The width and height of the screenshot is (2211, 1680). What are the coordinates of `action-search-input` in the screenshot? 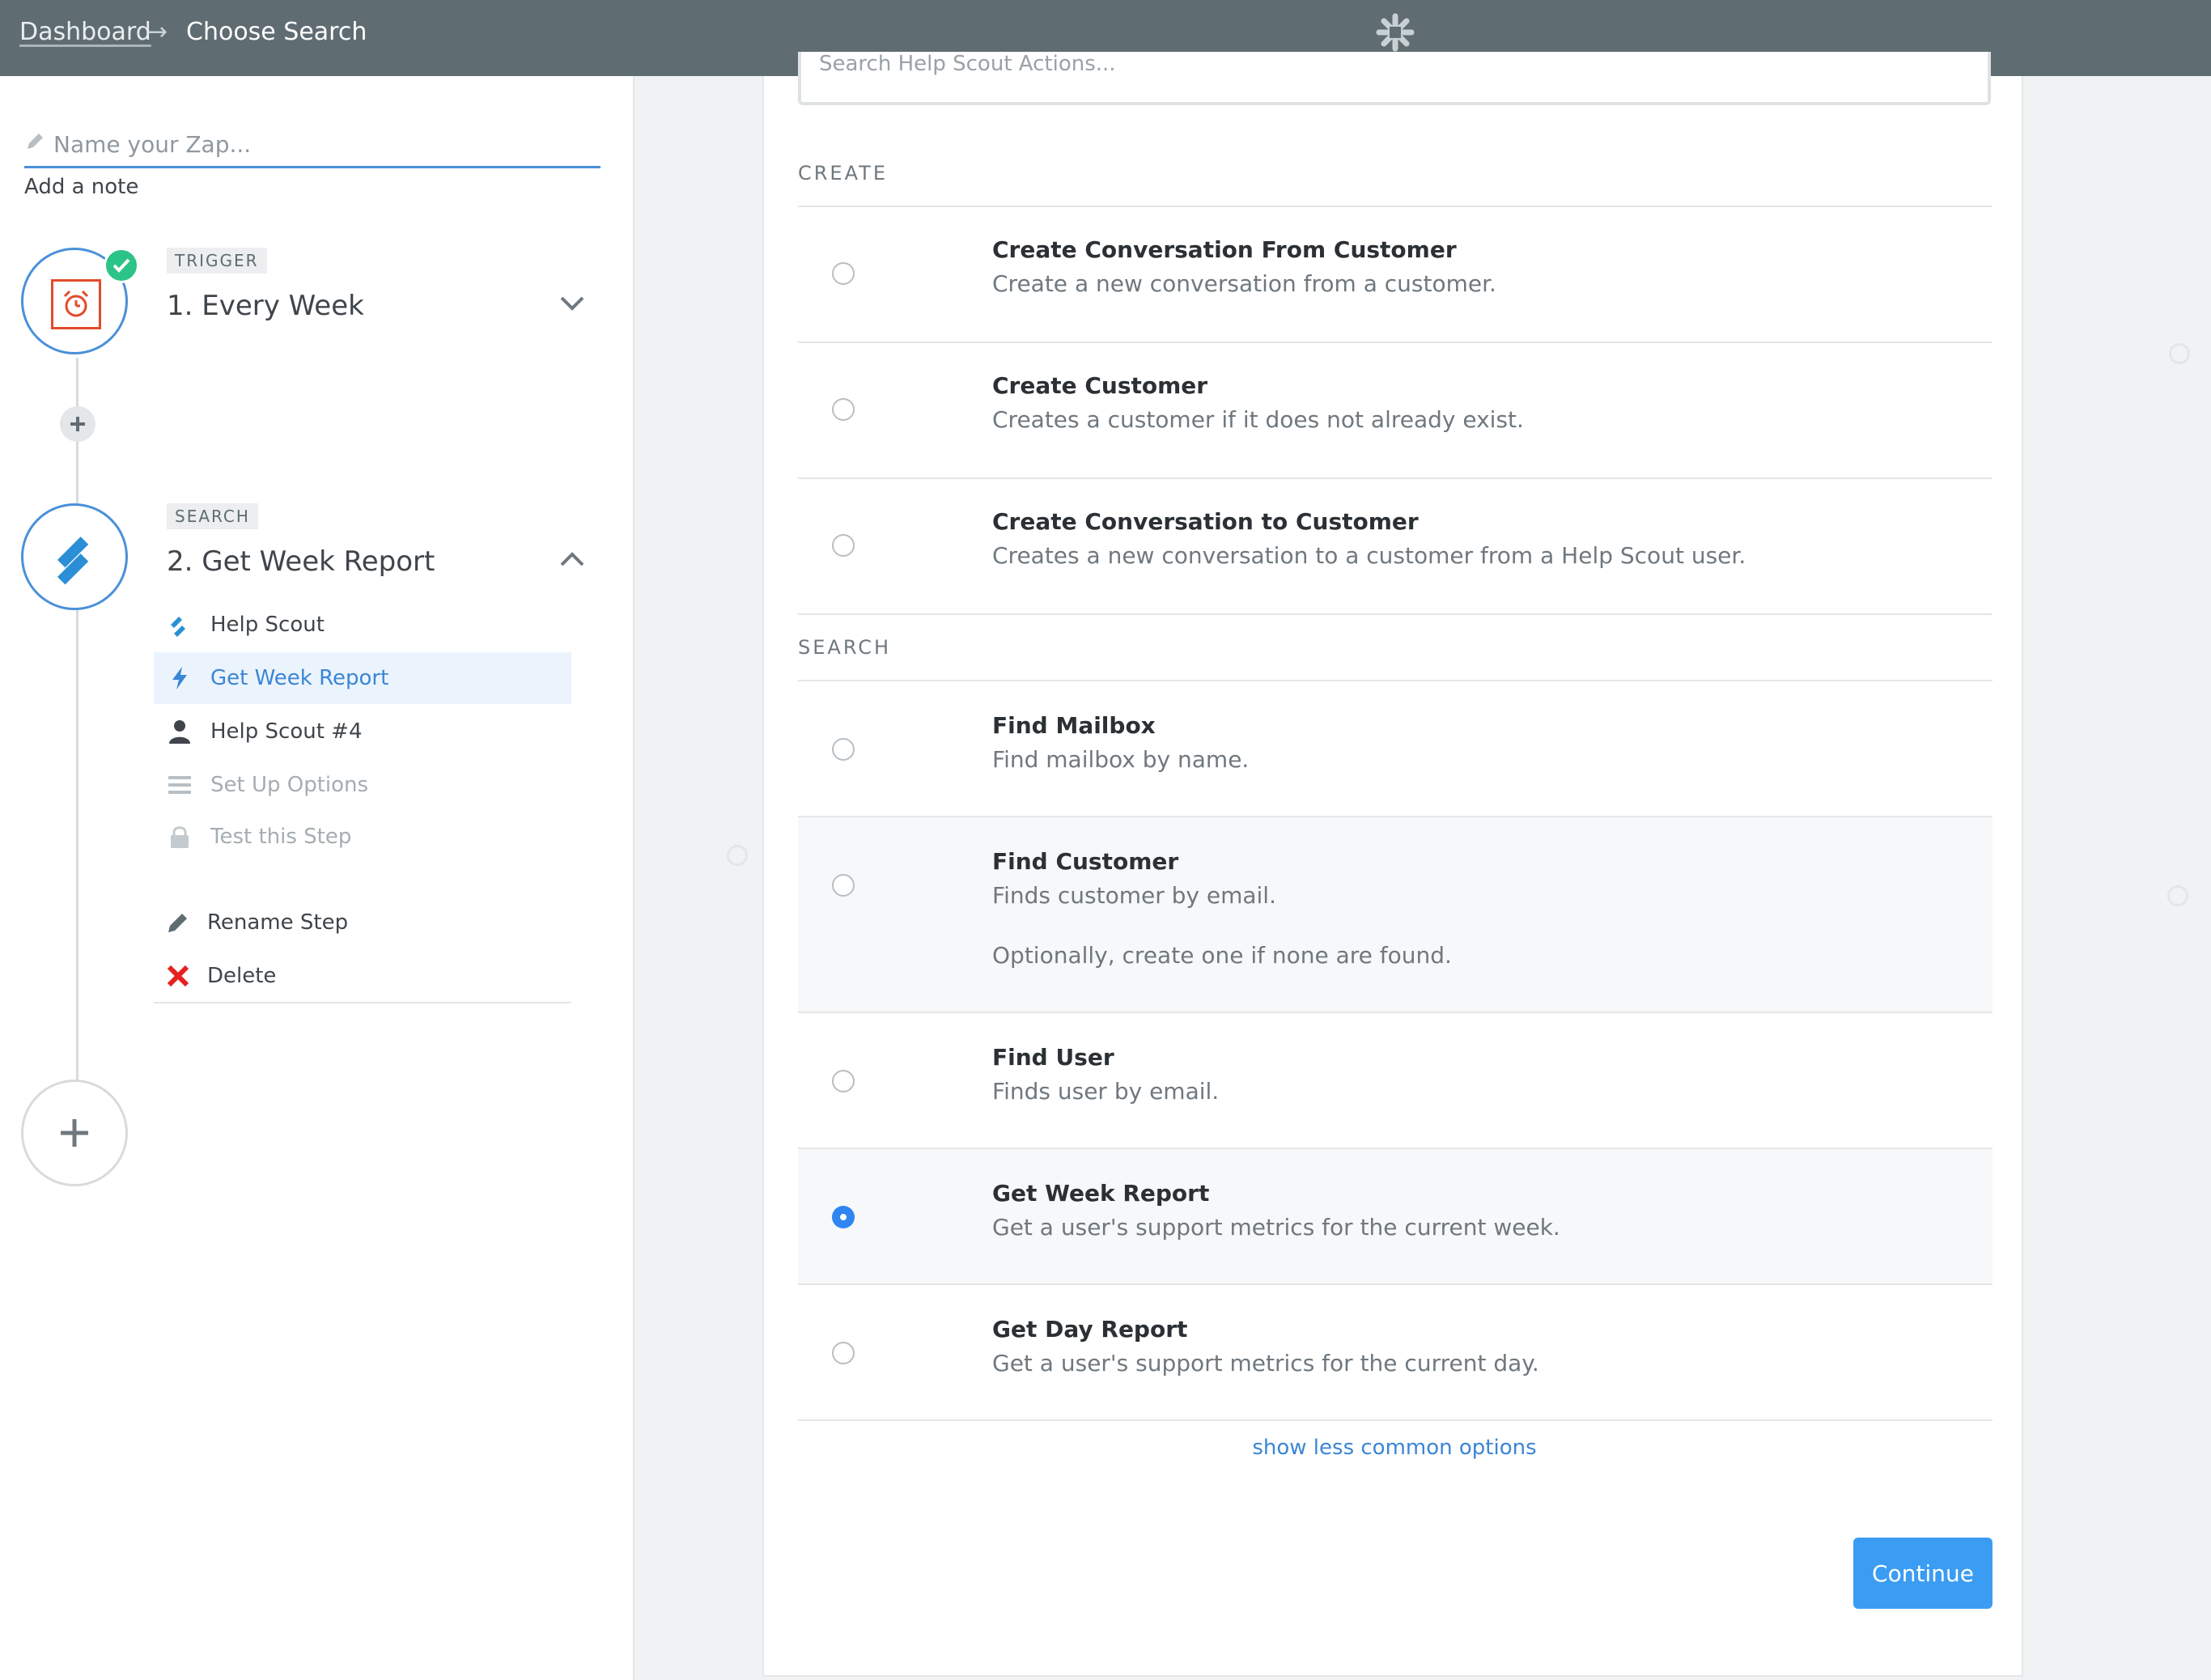 It's located at (1385, 66).